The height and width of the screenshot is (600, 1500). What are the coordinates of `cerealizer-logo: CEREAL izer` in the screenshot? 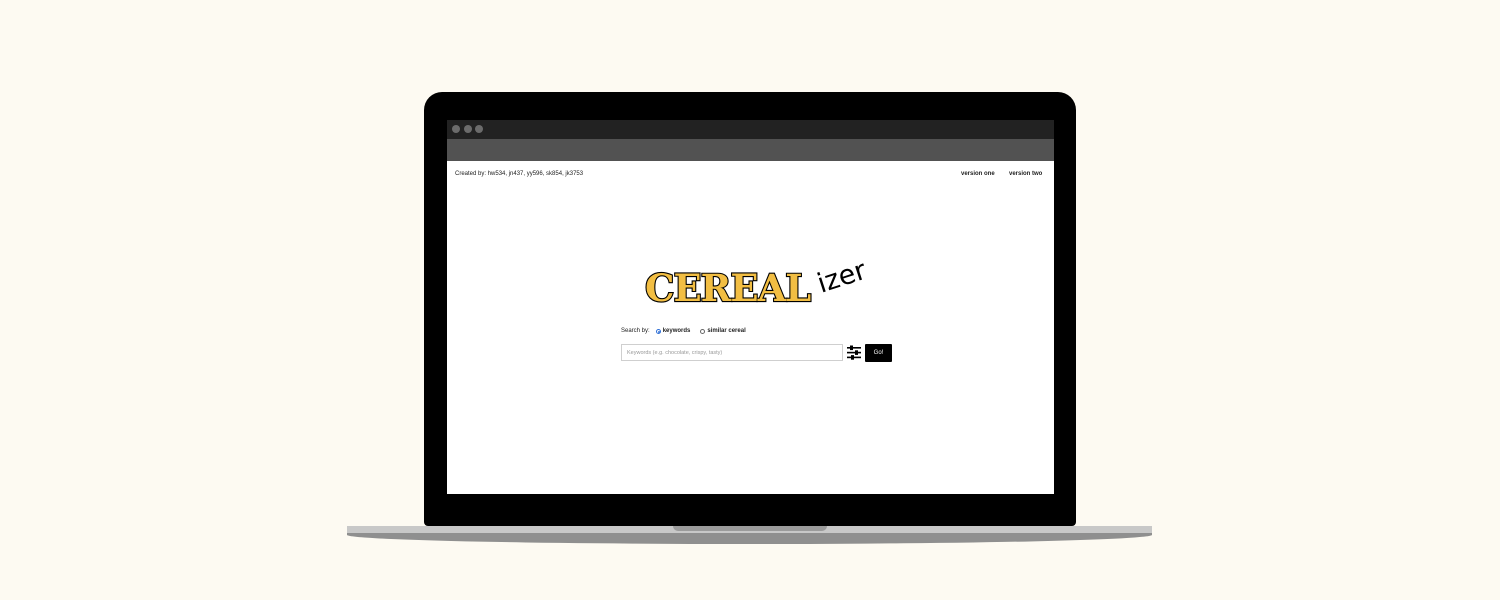 It's located at (757, 283).